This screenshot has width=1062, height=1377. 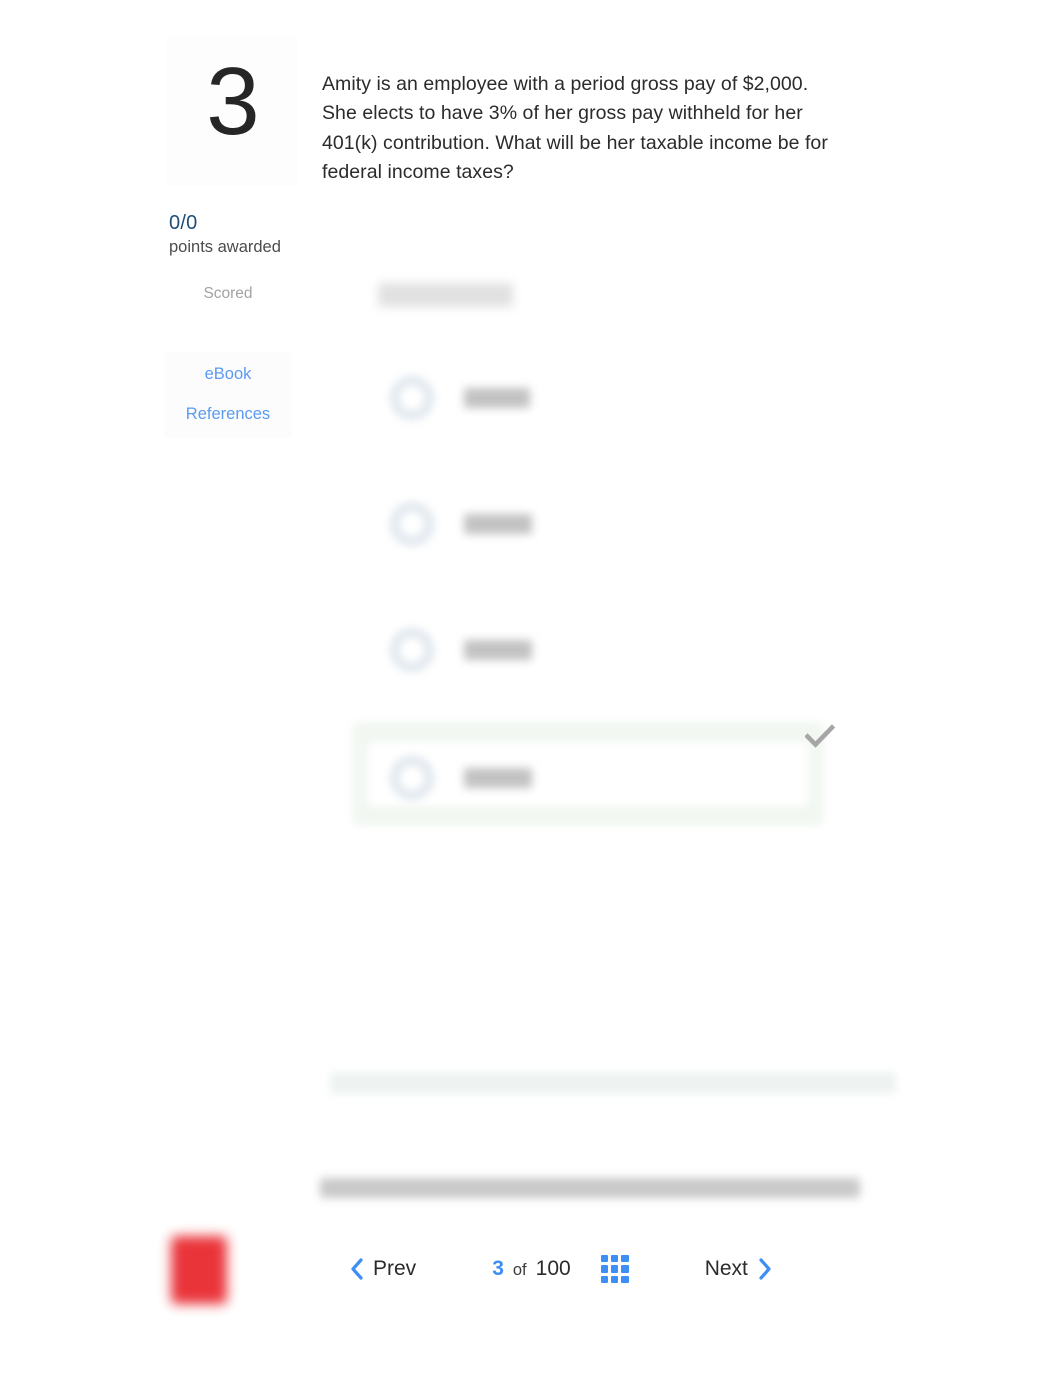 I want to click on current-page-number: 3, so click(x=498, y=1268).